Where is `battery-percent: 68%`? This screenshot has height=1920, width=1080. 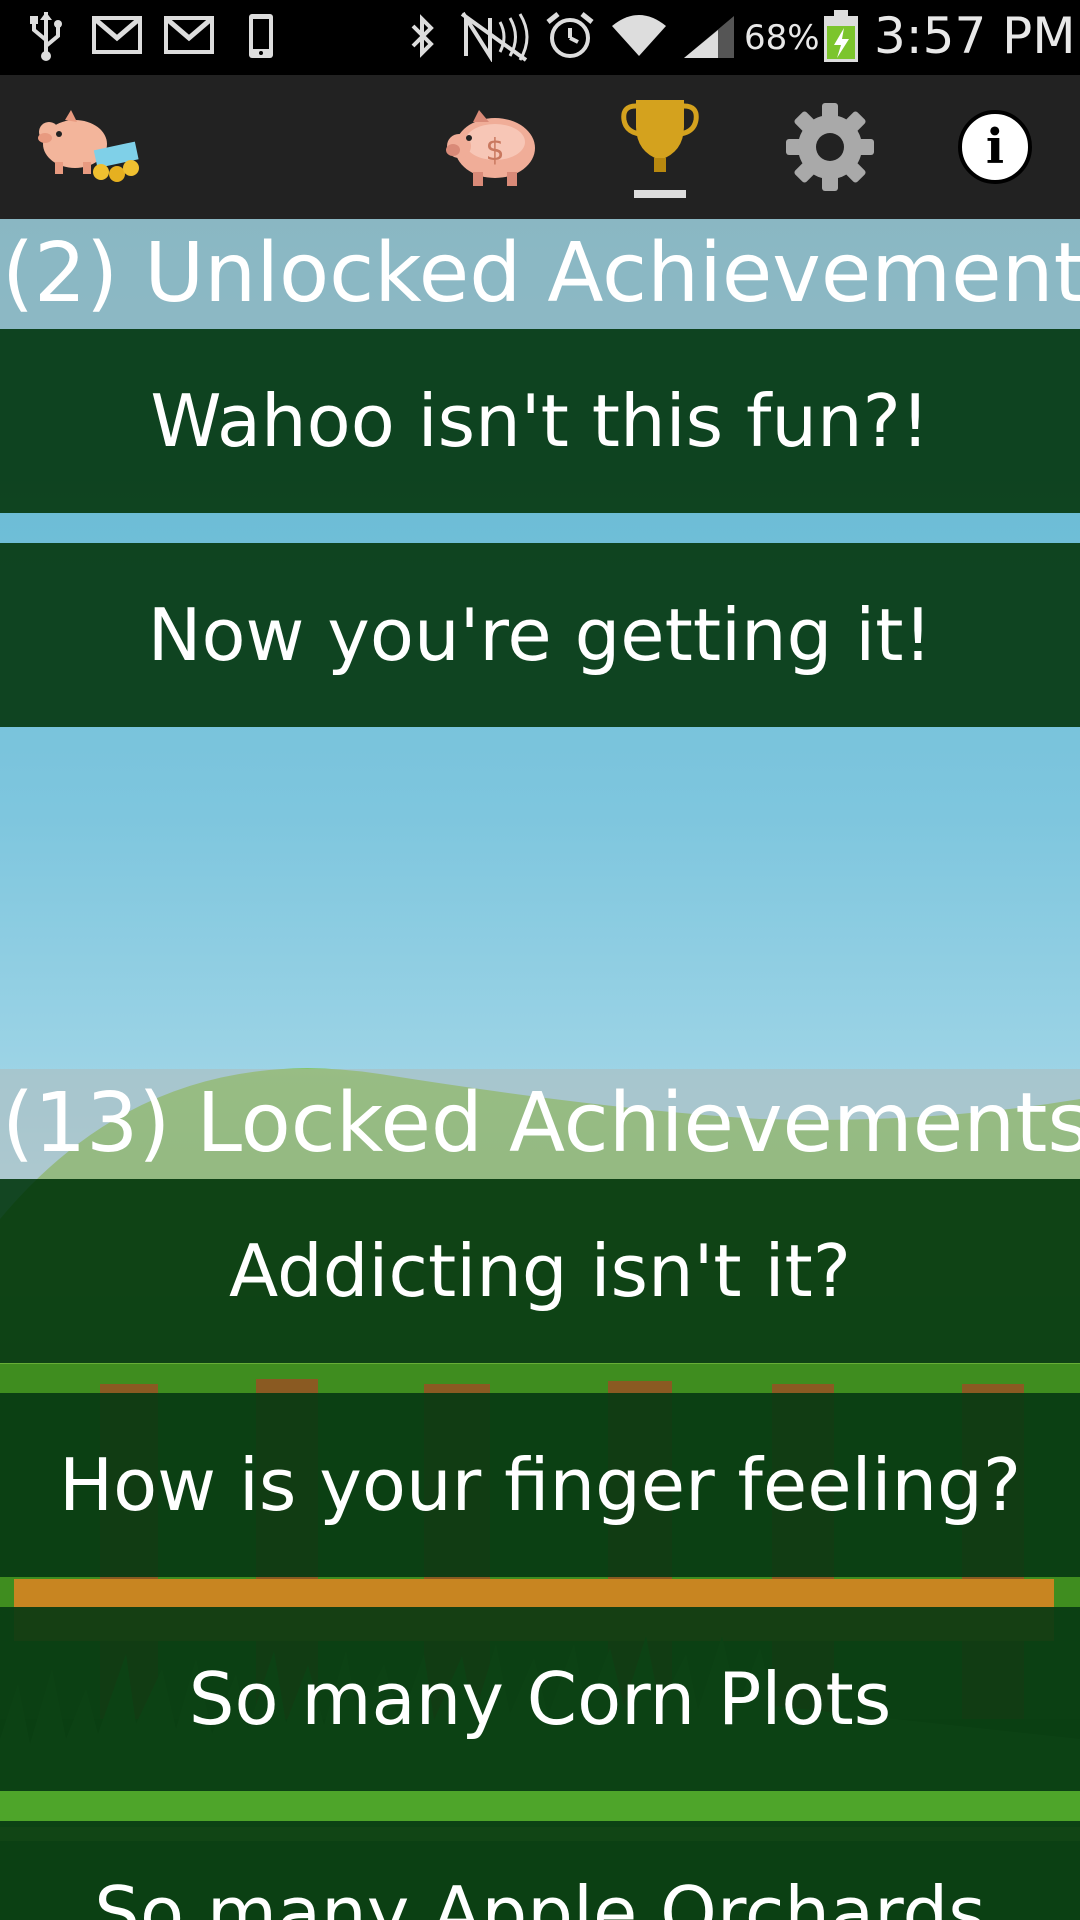 battery-percent: 68% is located at coordinates (782, 38).